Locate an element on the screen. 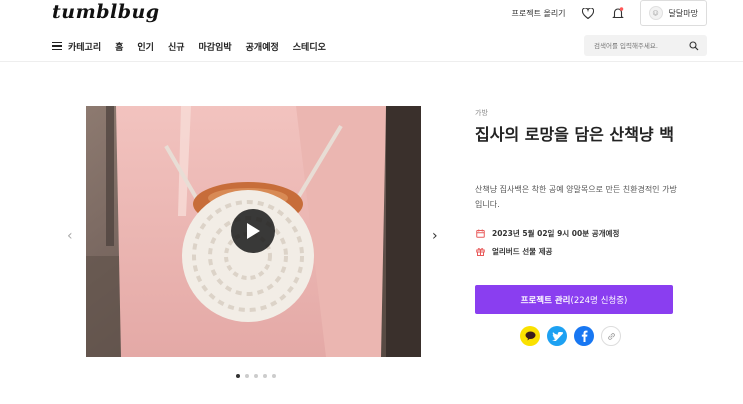 This screenshot has width=743, height=404. nav-category: 카테고리 is located at coordinates (76, 46).